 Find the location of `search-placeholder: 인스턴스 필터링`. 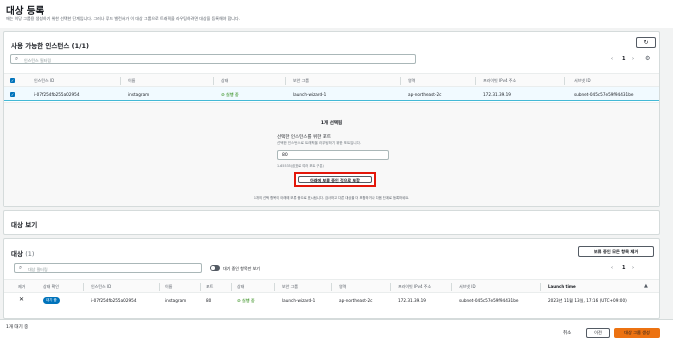

search-placeholder: 인스턴스 필터링 is located at coordinates (38, 60).